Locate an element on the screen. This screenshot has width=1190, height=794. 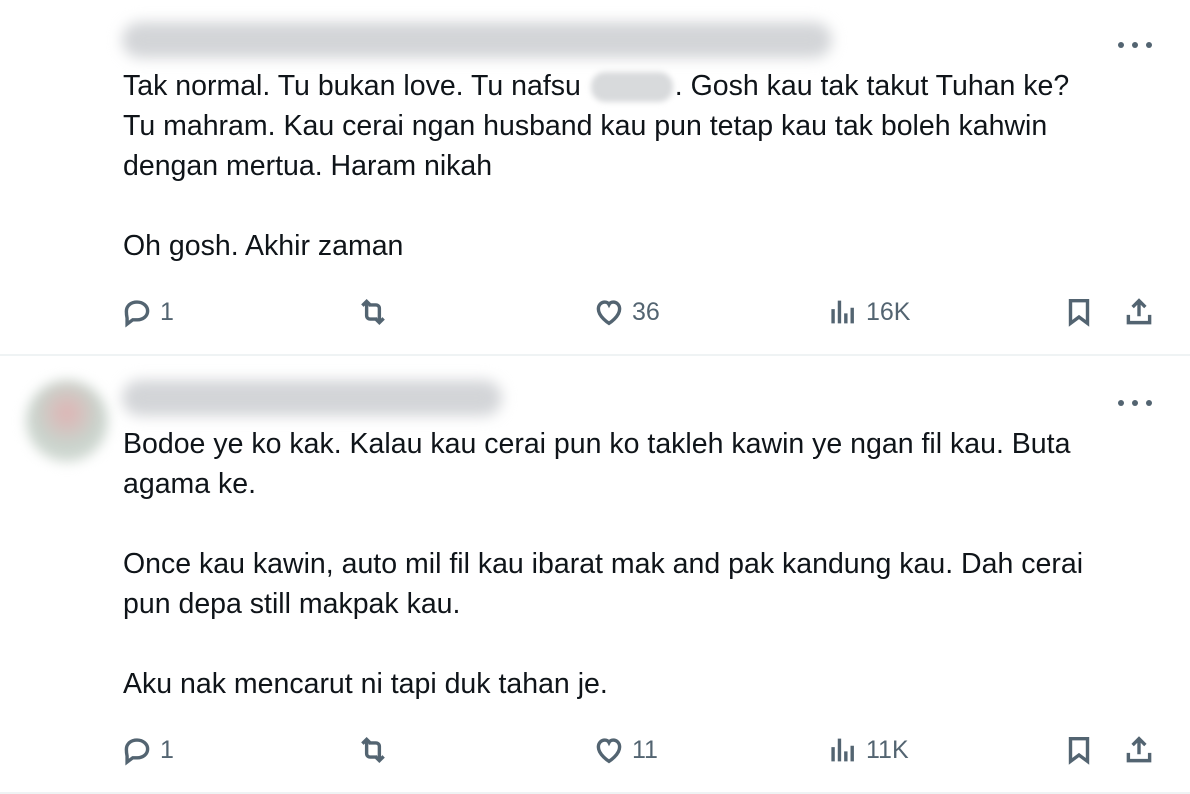
tweet-actions: 1 36 16K is located at coordinates (640, 312).